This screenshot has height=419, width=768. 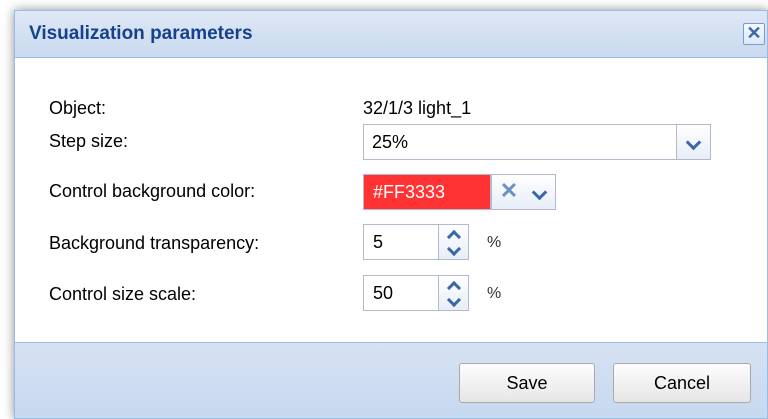 I want to click on bg-color-label: Control background color:, so click(x=152, y=191).